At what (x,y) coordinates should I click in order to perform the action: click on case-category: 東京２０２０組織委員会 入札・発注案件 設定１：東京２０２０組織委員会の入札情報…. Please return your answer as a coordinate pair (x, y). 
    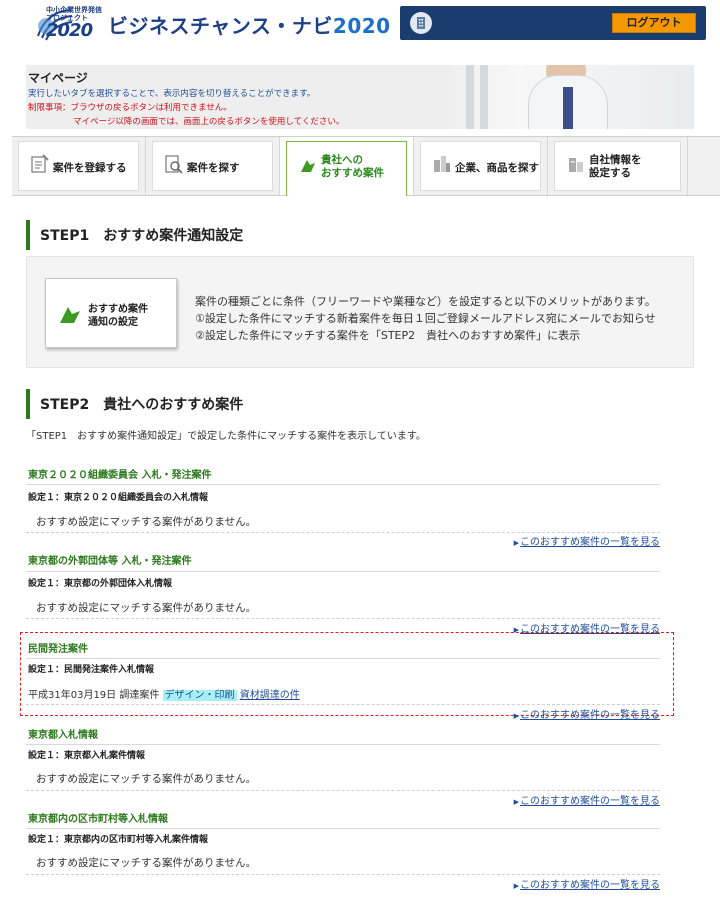
    Looking at the image, I should click on (343, 504).